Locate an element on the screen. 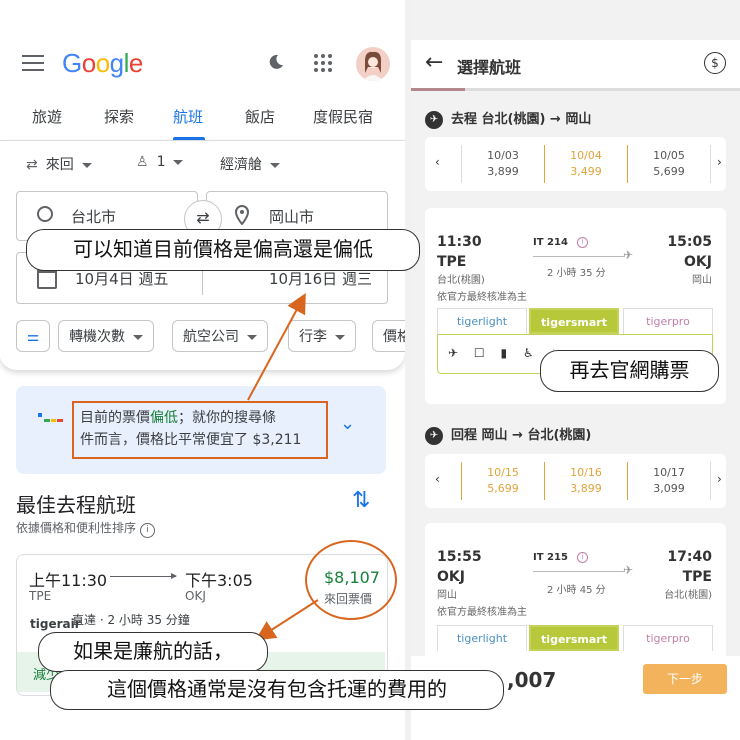 This screenshot has width=740, height=740. date-option-selected: 10/04 3,499 is located at coordinates (586, 164).